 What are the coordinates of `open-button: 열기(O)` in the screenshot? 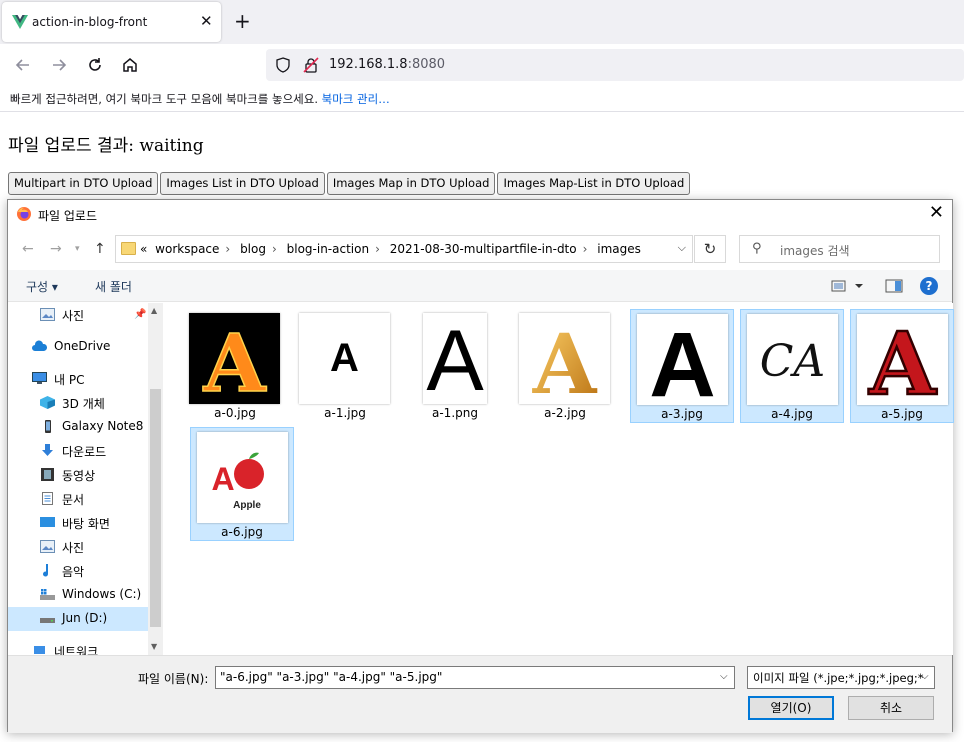 It's located at (791, 708).